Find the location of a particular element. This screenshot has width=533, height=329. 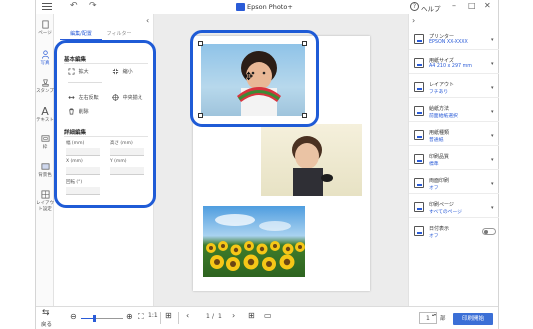

rail-item-label: 枠 is located at coordinates (45, 147).